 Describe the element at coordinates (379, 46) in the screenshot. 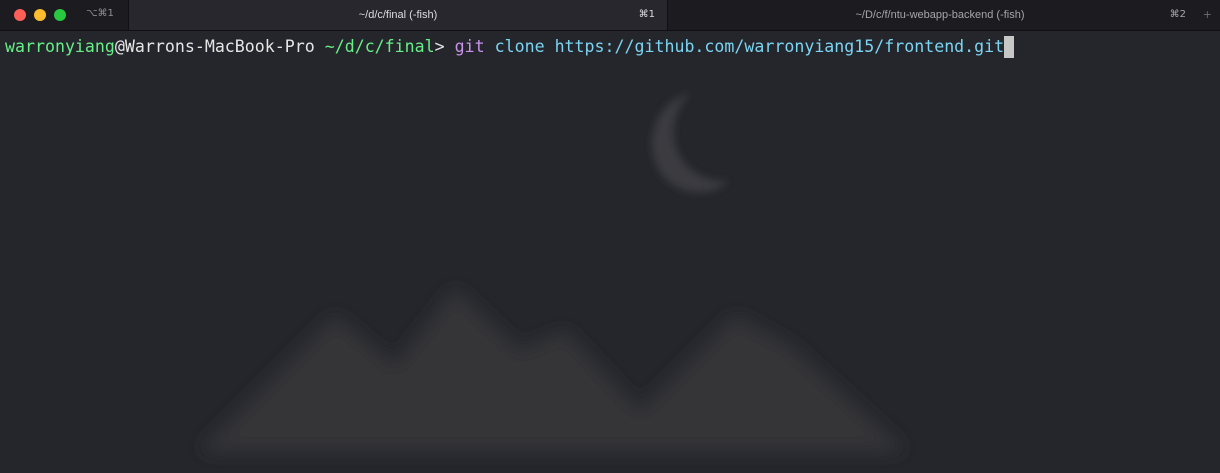

I see `prompt-cwd: ~/d/c/final` at that location.